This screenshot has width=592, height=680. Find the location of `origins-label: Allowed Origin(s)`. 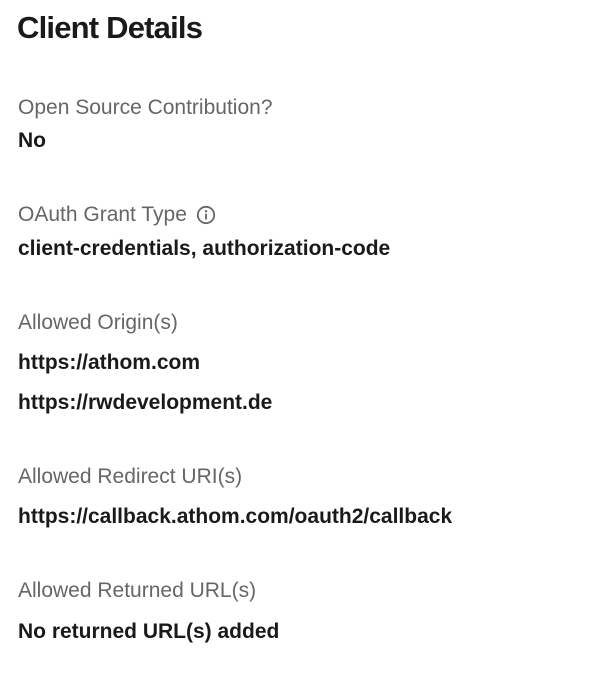

origins-label: Allowed Origin(s) is located at coordinates (98, 322).